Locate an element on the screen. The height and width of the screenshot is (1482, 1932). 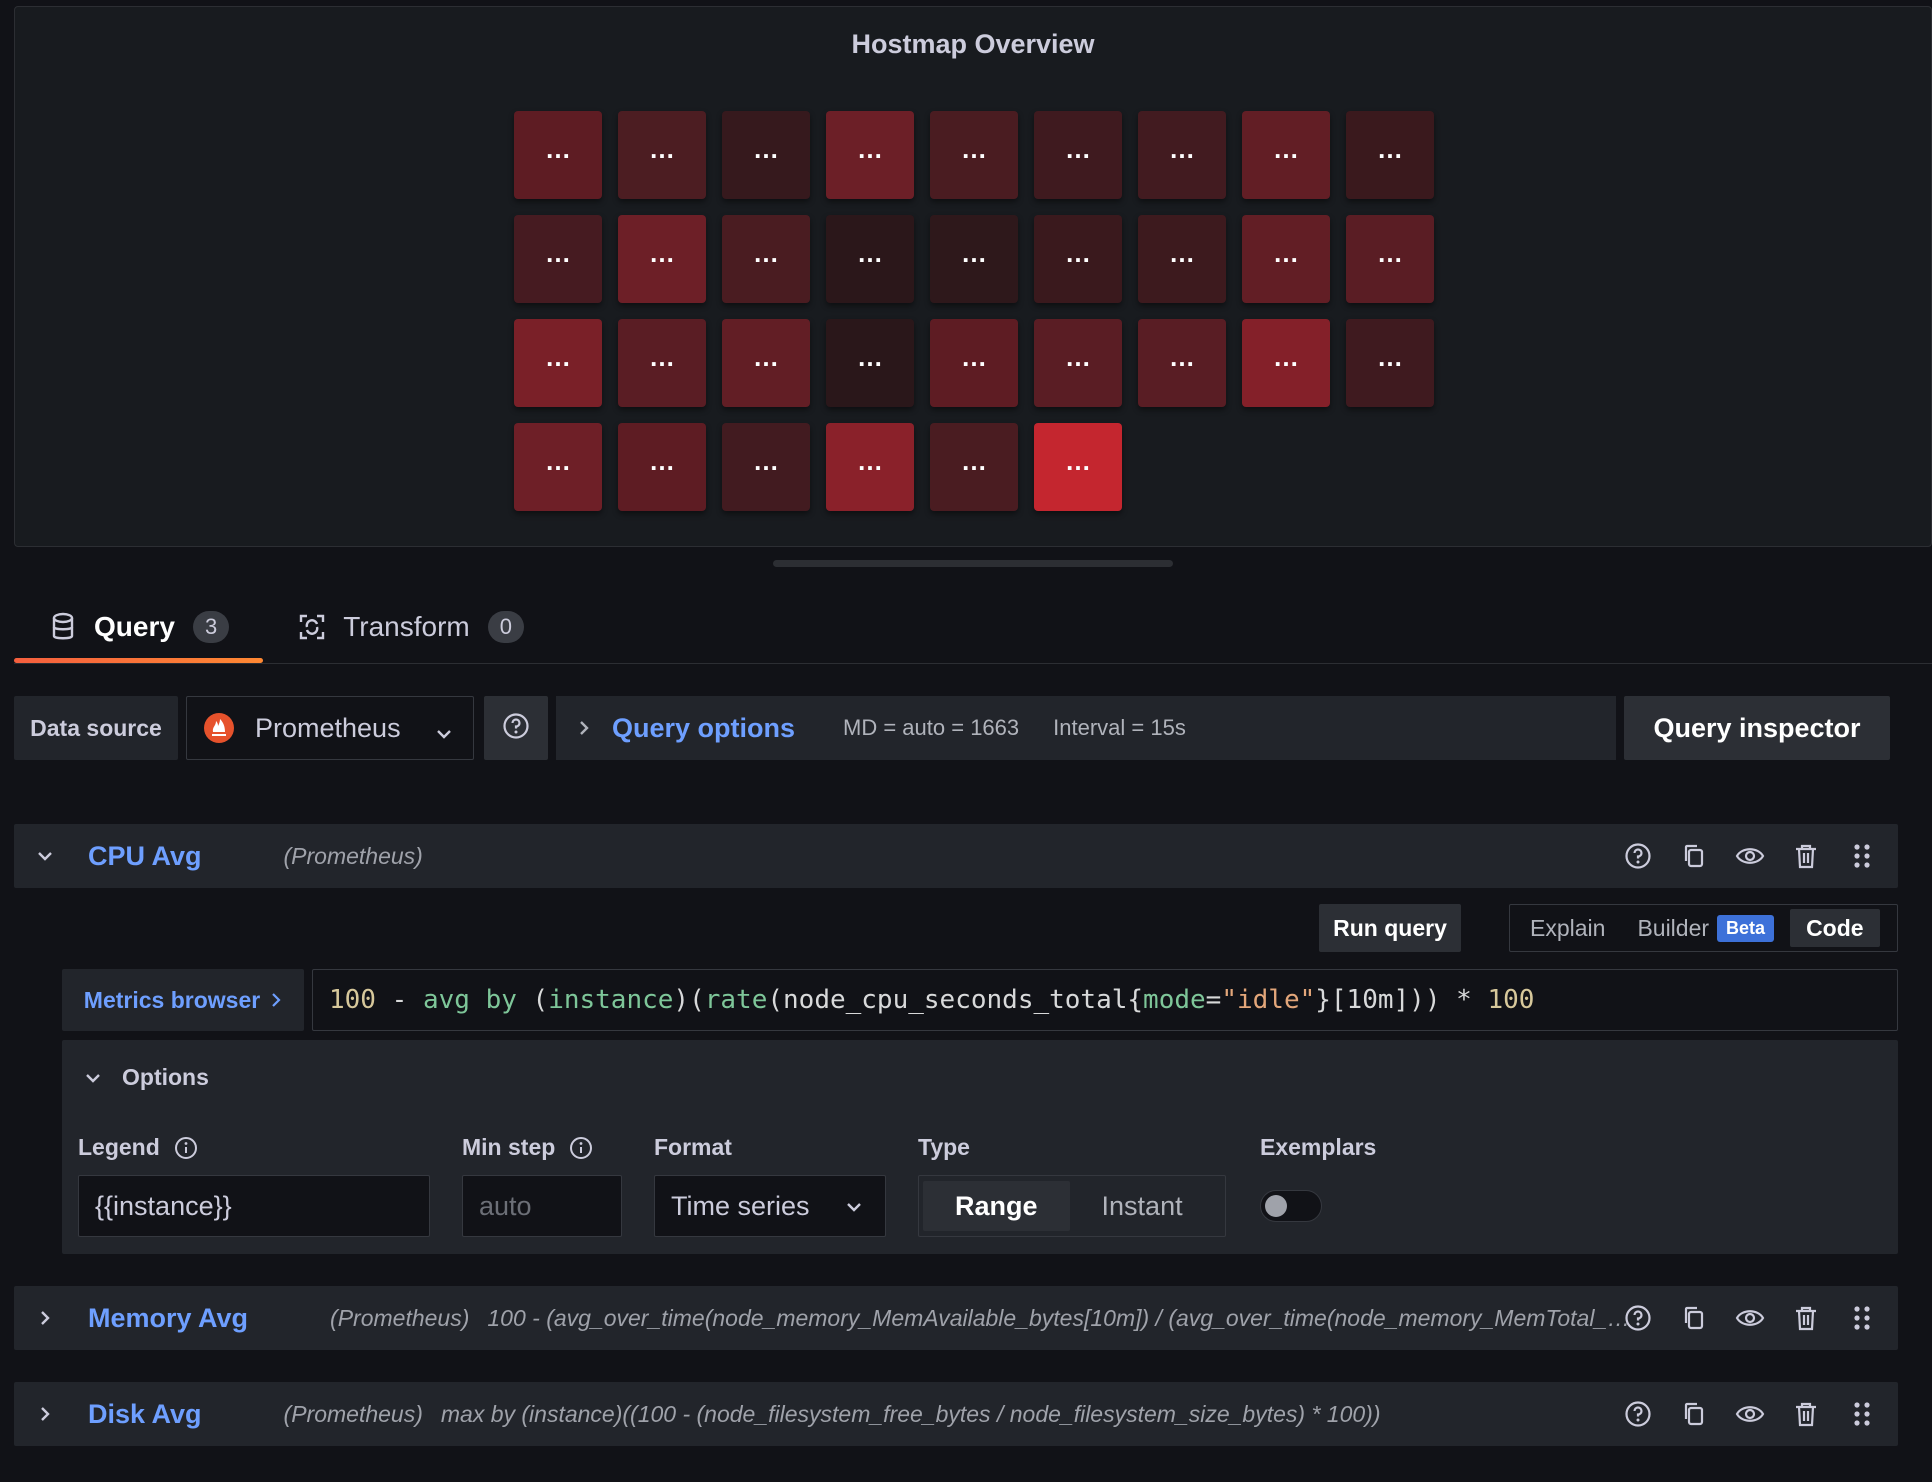
type-range-option: Range is located at coordinates (996, 1206).